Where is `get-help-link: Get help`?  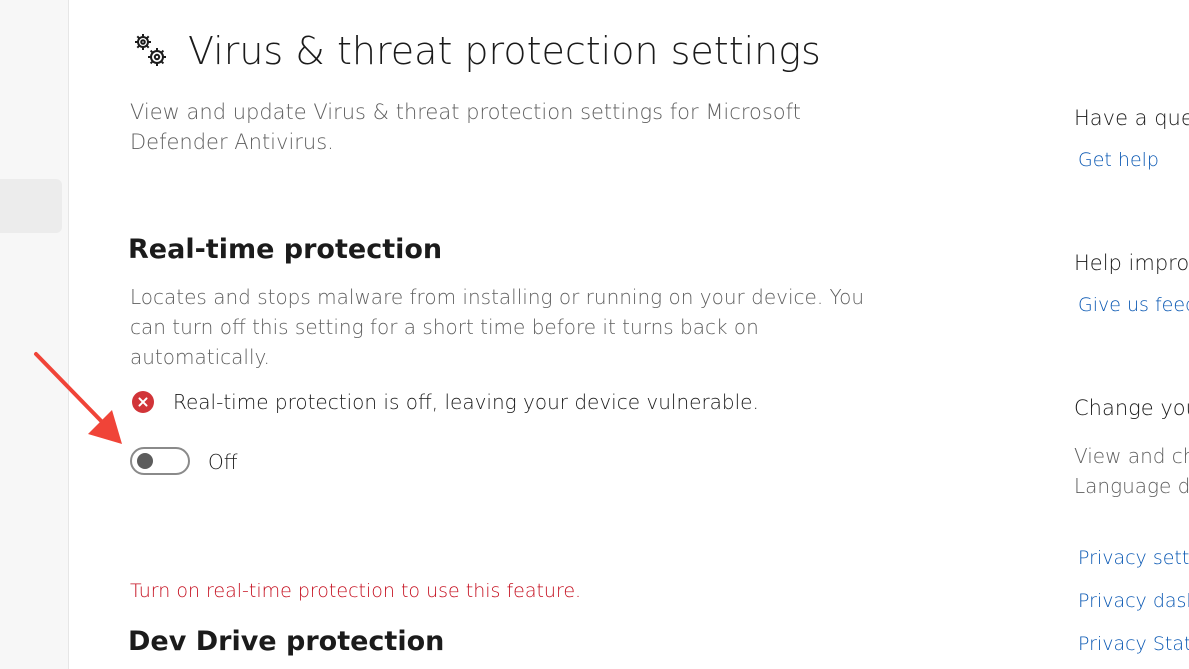 get-help-link: Get help is located at coordinates (1118, 160).